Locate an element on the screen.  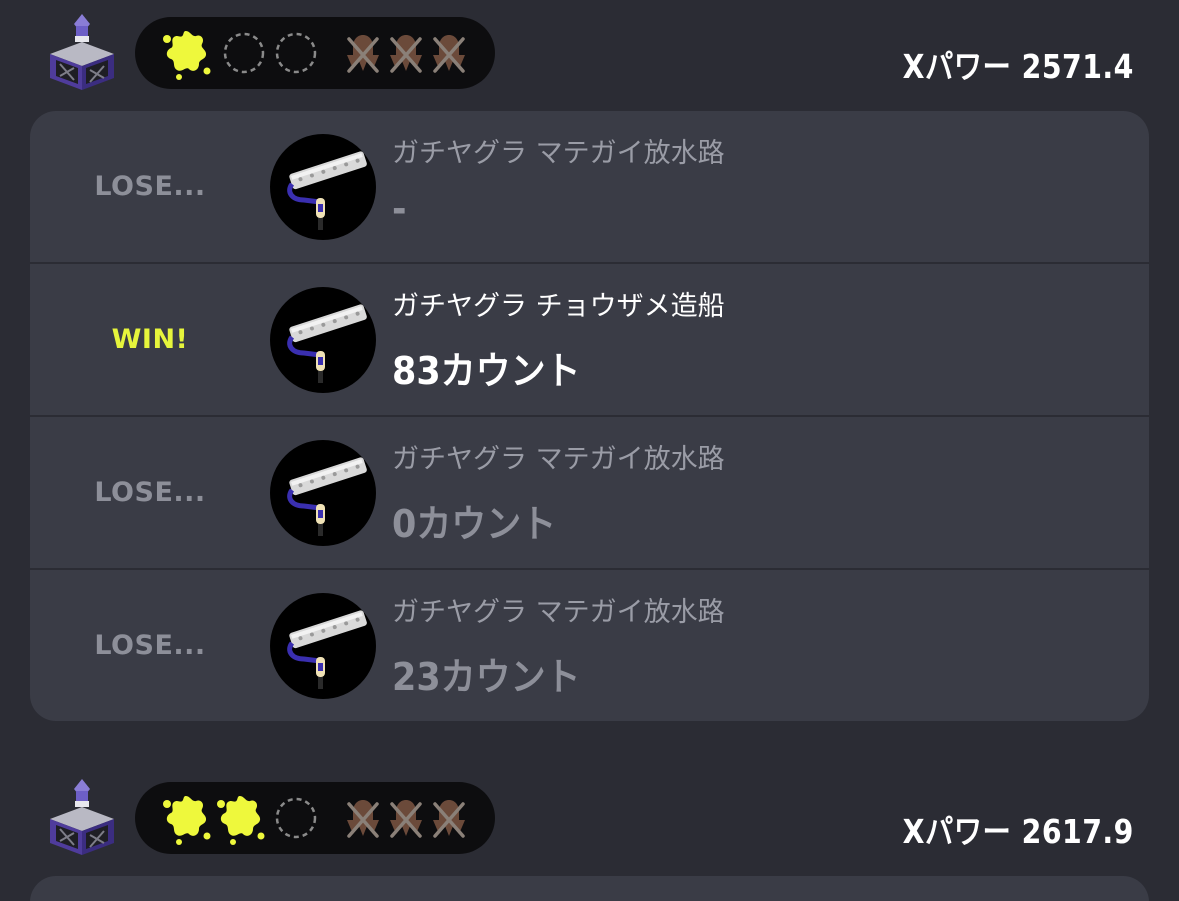
set-header: Xパワー 2571.4 is located at coordinates (589, 55).